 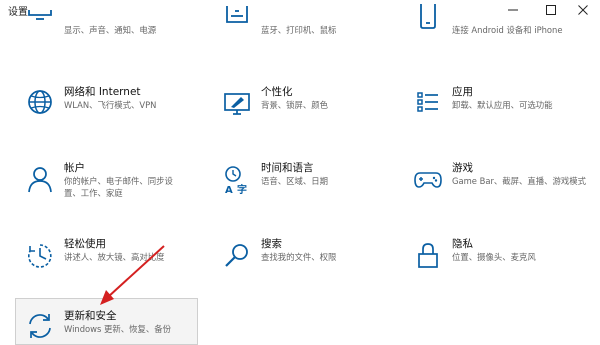 What do you see at coordinates (428, 256) in the screenshot?
I see `lock-icon` at bounding box center [428, 256].